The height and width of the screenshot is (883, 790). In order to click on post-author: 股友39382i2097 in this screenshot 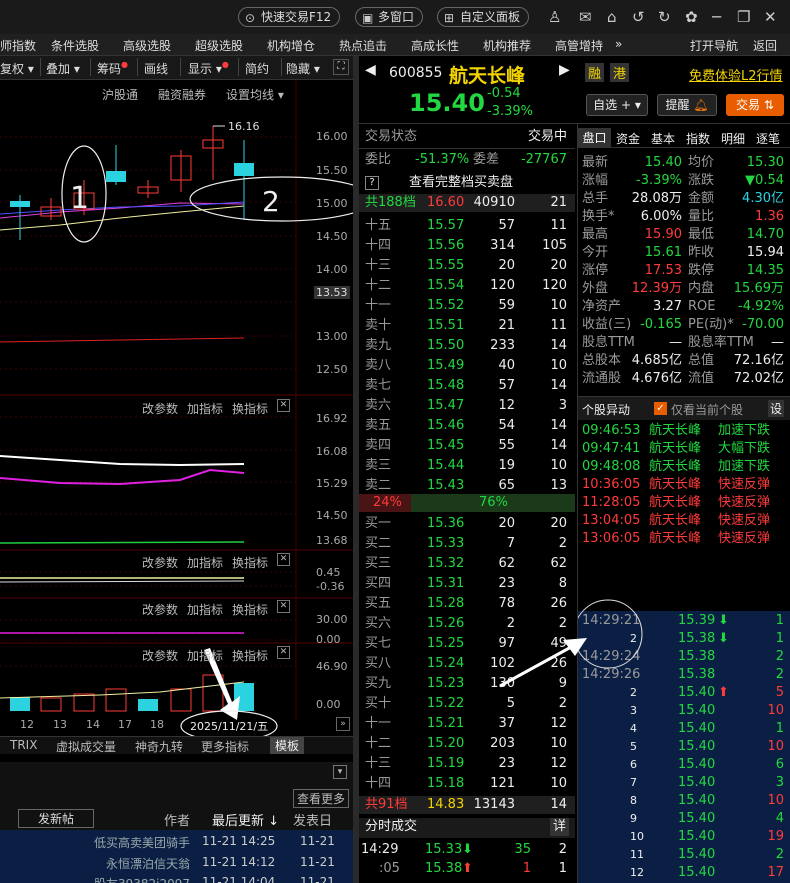, I will do `click(142, 879)`.